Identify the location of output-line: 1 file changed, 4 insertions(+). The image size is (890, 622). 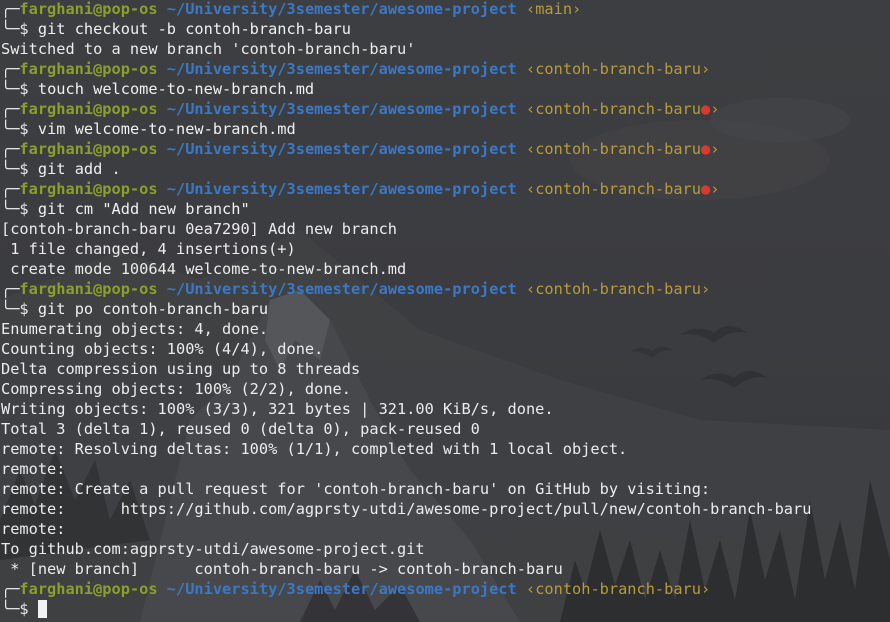
(445, 249).